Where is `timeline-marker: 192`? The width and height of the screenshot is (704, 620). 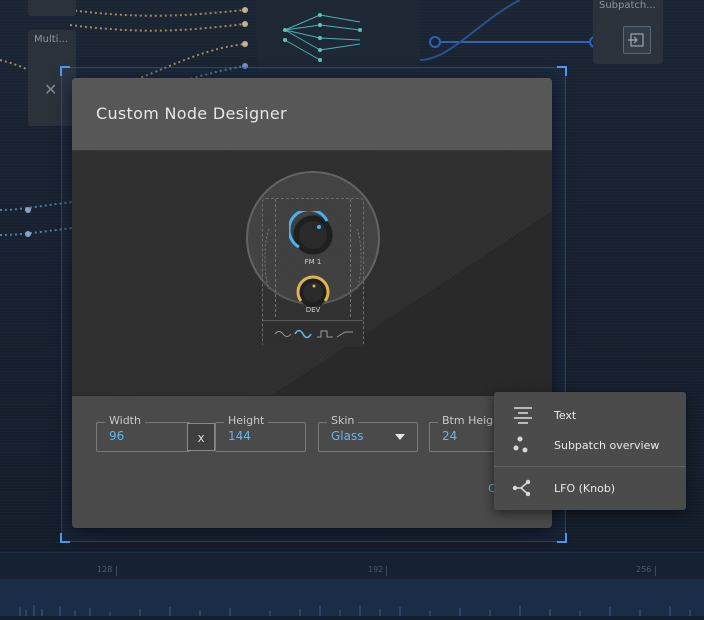 timeline-marker: 192 is located at coordinates (376, 569).